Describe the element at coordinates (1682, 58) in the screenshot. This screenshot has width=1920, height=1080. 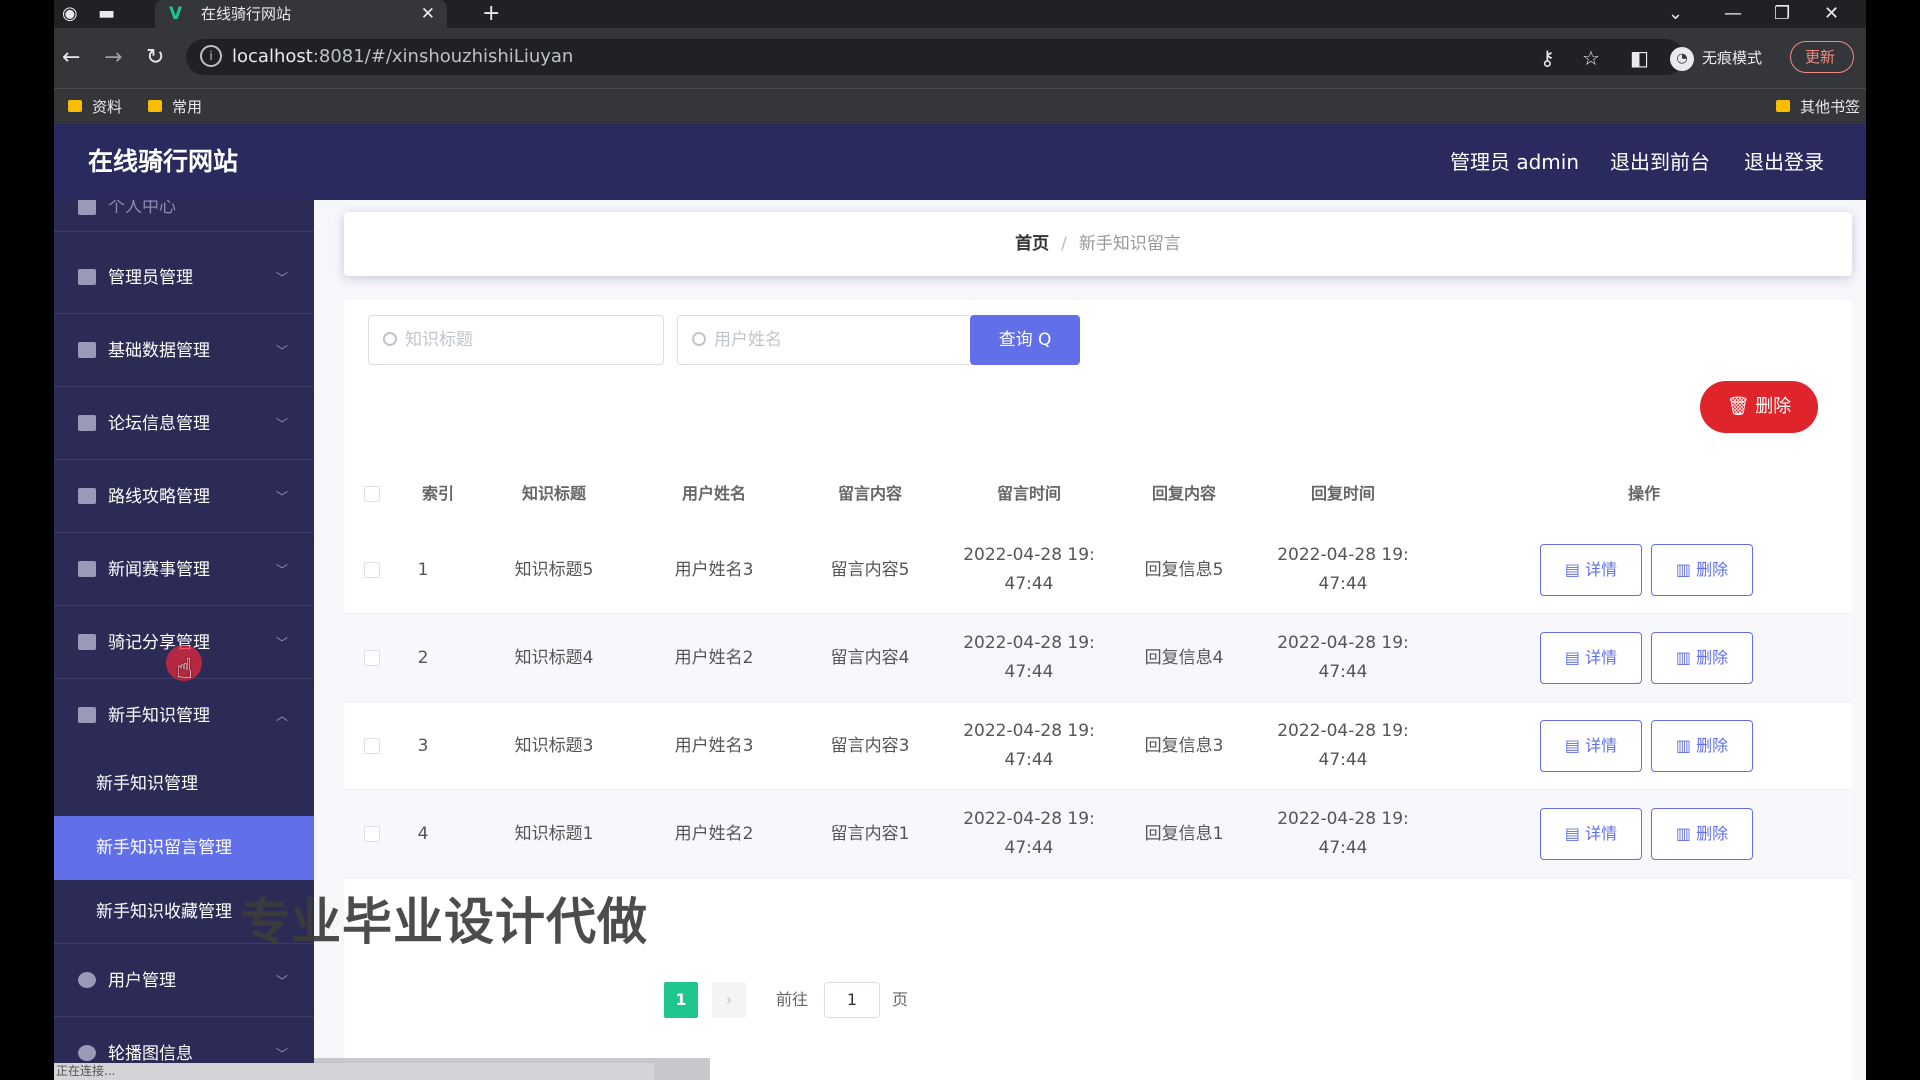
I see `incognito-icon: ◔` at that location.